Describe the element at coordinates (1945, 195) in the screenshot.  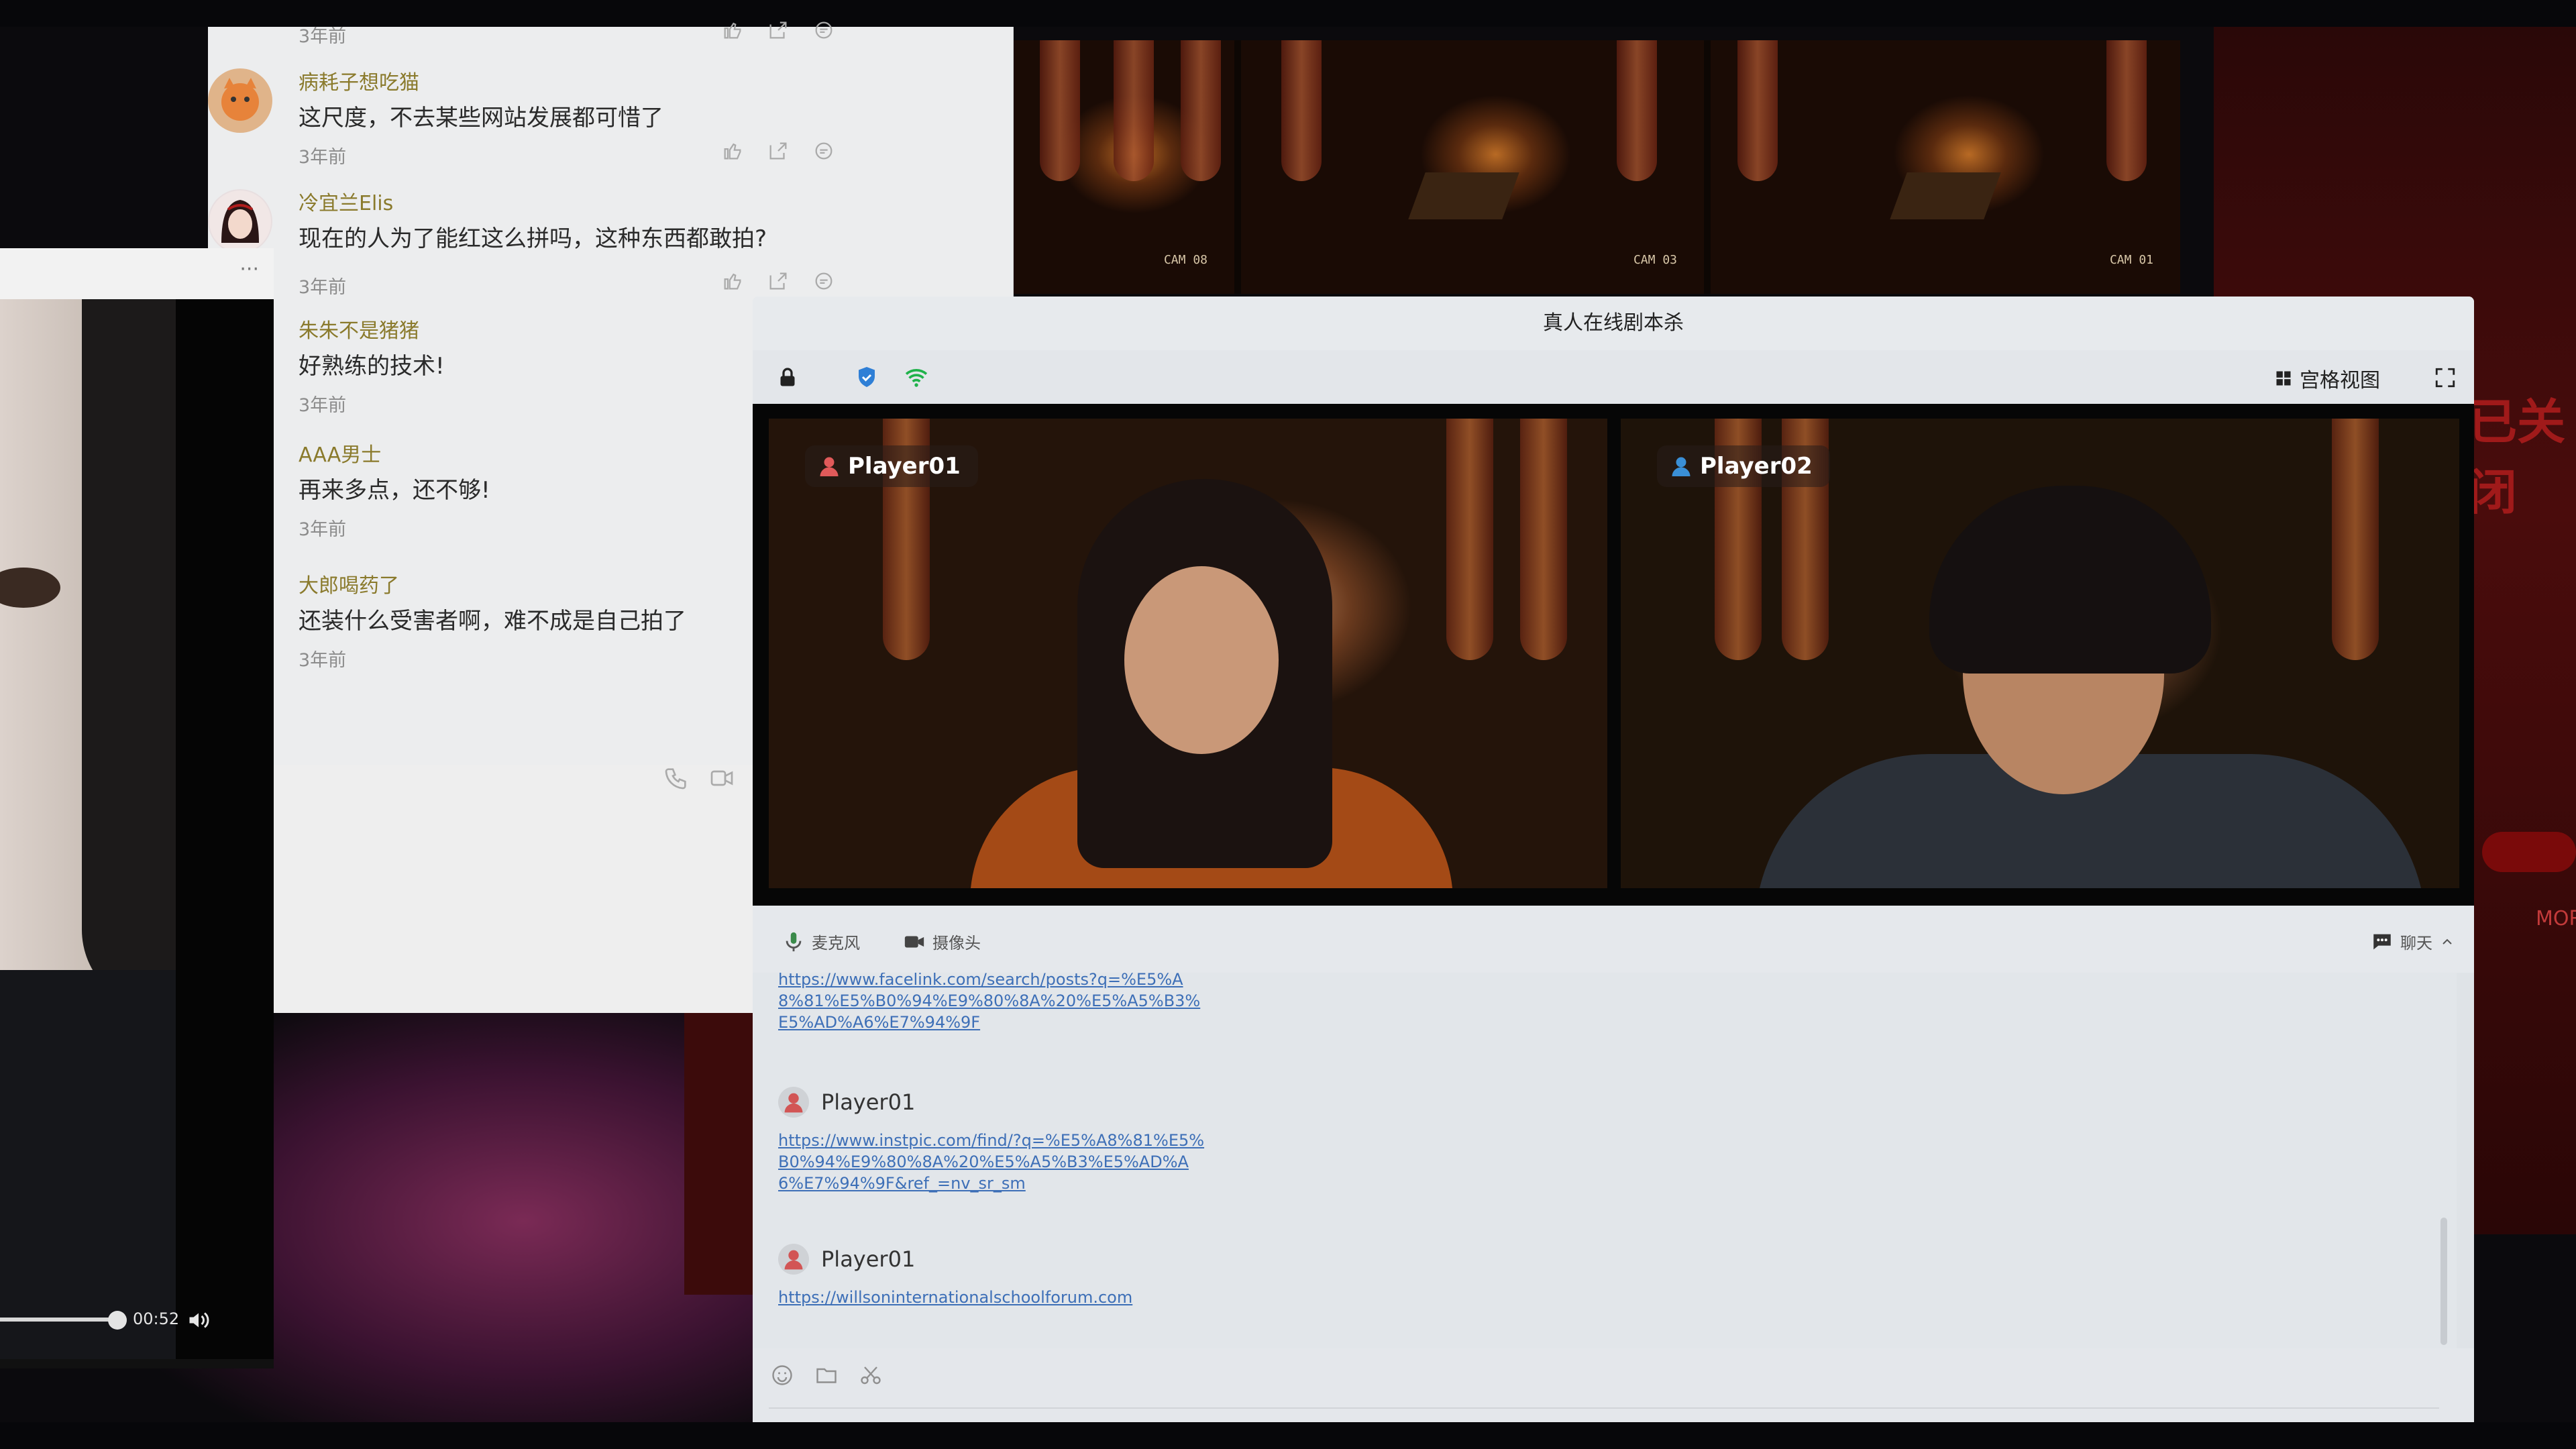
I see `desk` at that location.